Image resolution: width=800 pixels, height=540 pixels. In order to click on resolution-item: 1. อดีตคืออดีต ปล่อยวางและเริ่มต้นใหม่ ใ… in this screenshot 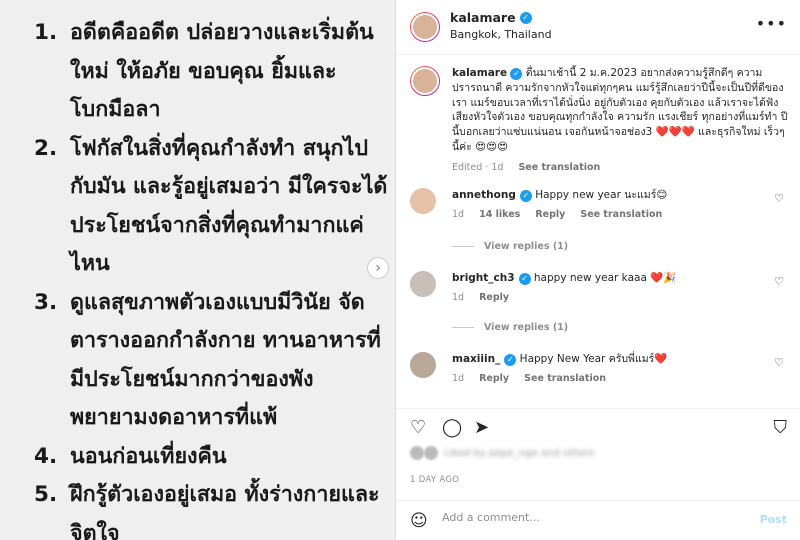, I will do `click(214, 72)`.